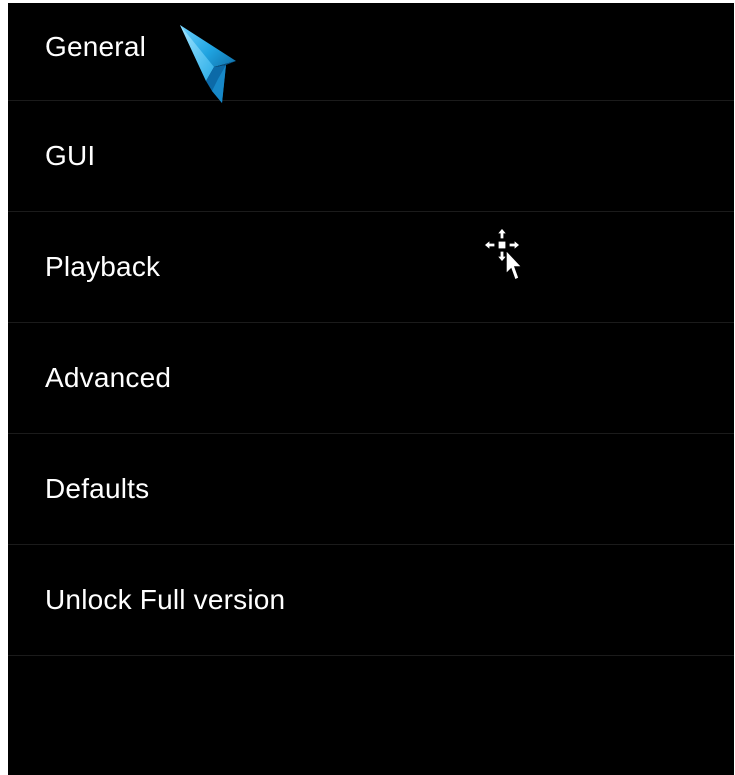  Describe the element at coordinates (96, 46) in the screenshot. I see `menu-item-label: General` at that location.